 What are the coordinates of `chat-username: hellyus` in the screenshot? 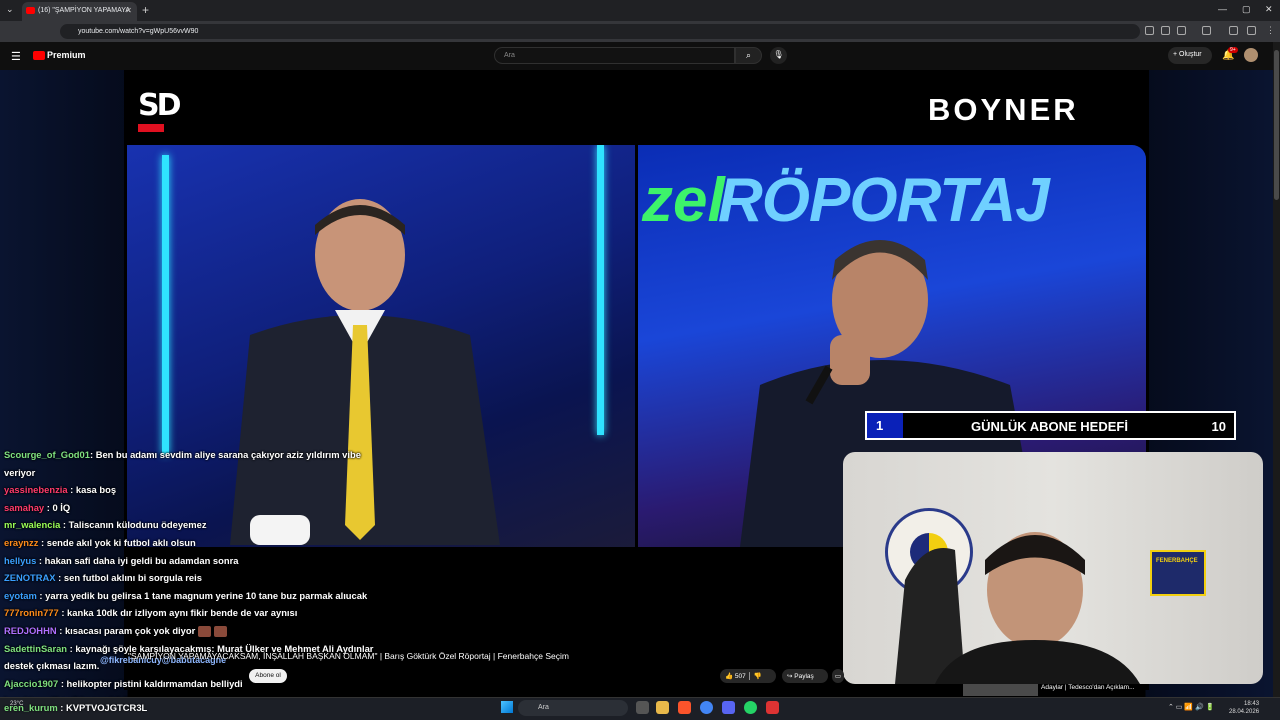 It's located at (20, 560).